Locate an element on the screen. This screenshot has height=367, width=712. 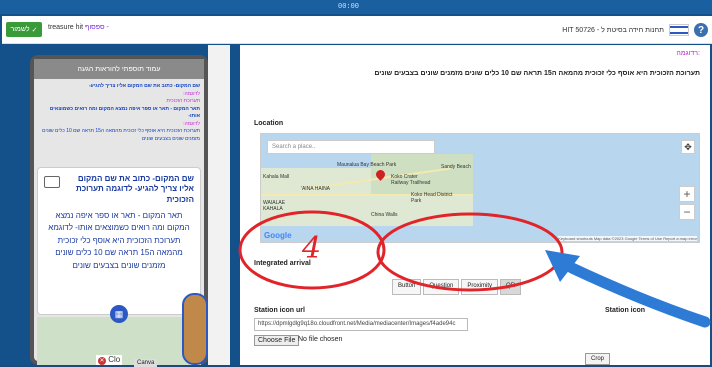
title-prefix: ספסוף - is located at coordinates (96, 27).